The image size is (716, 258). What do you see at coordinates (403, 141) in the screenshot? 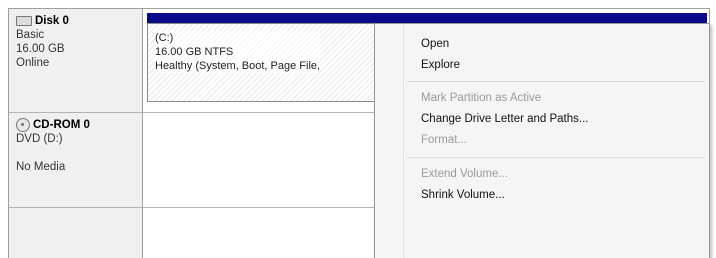
I see `menu-gutter` at bounding box center [403, 141].